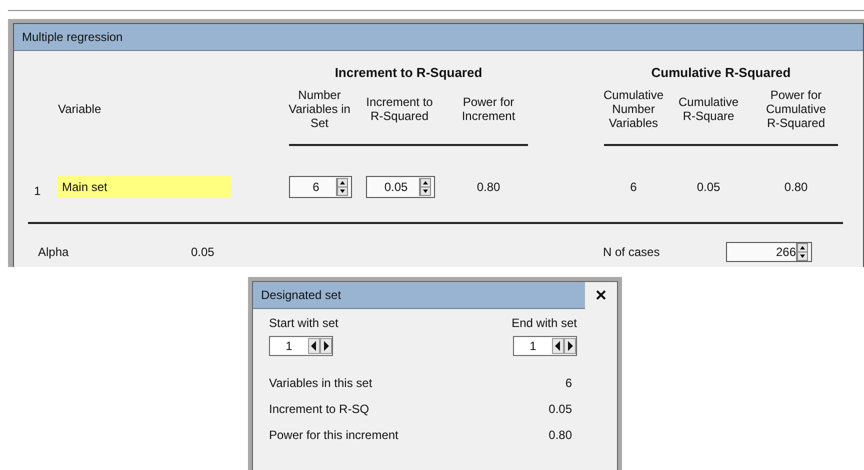  I want to click on row-number: 1, so click(37, 190).